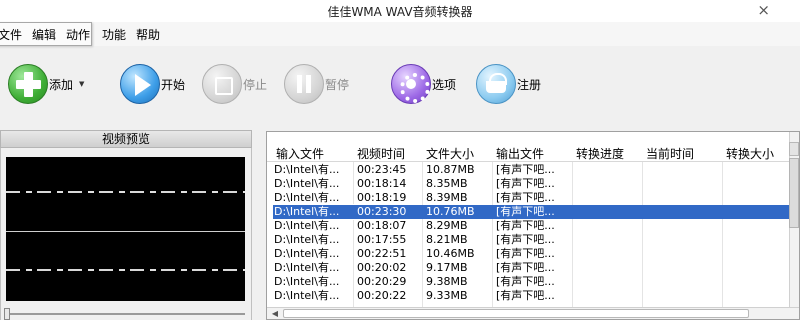 This screenshot has width=800, height=320. Describe the element at coordinates (148, 34) in the screenshot. I see `menu-help: 帮助` at that location.